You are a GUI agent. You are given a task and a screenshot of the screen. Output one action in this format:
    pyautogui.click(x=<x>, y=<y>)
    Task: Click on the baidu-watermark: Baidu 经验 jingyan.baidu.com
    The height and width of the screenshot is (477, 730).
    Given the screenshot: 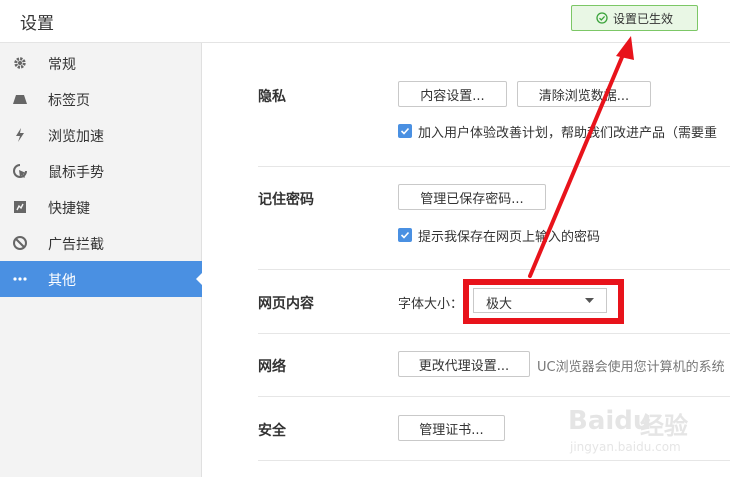 What is the action you would take?
    pyautogui.click(x=640, y=427)
    